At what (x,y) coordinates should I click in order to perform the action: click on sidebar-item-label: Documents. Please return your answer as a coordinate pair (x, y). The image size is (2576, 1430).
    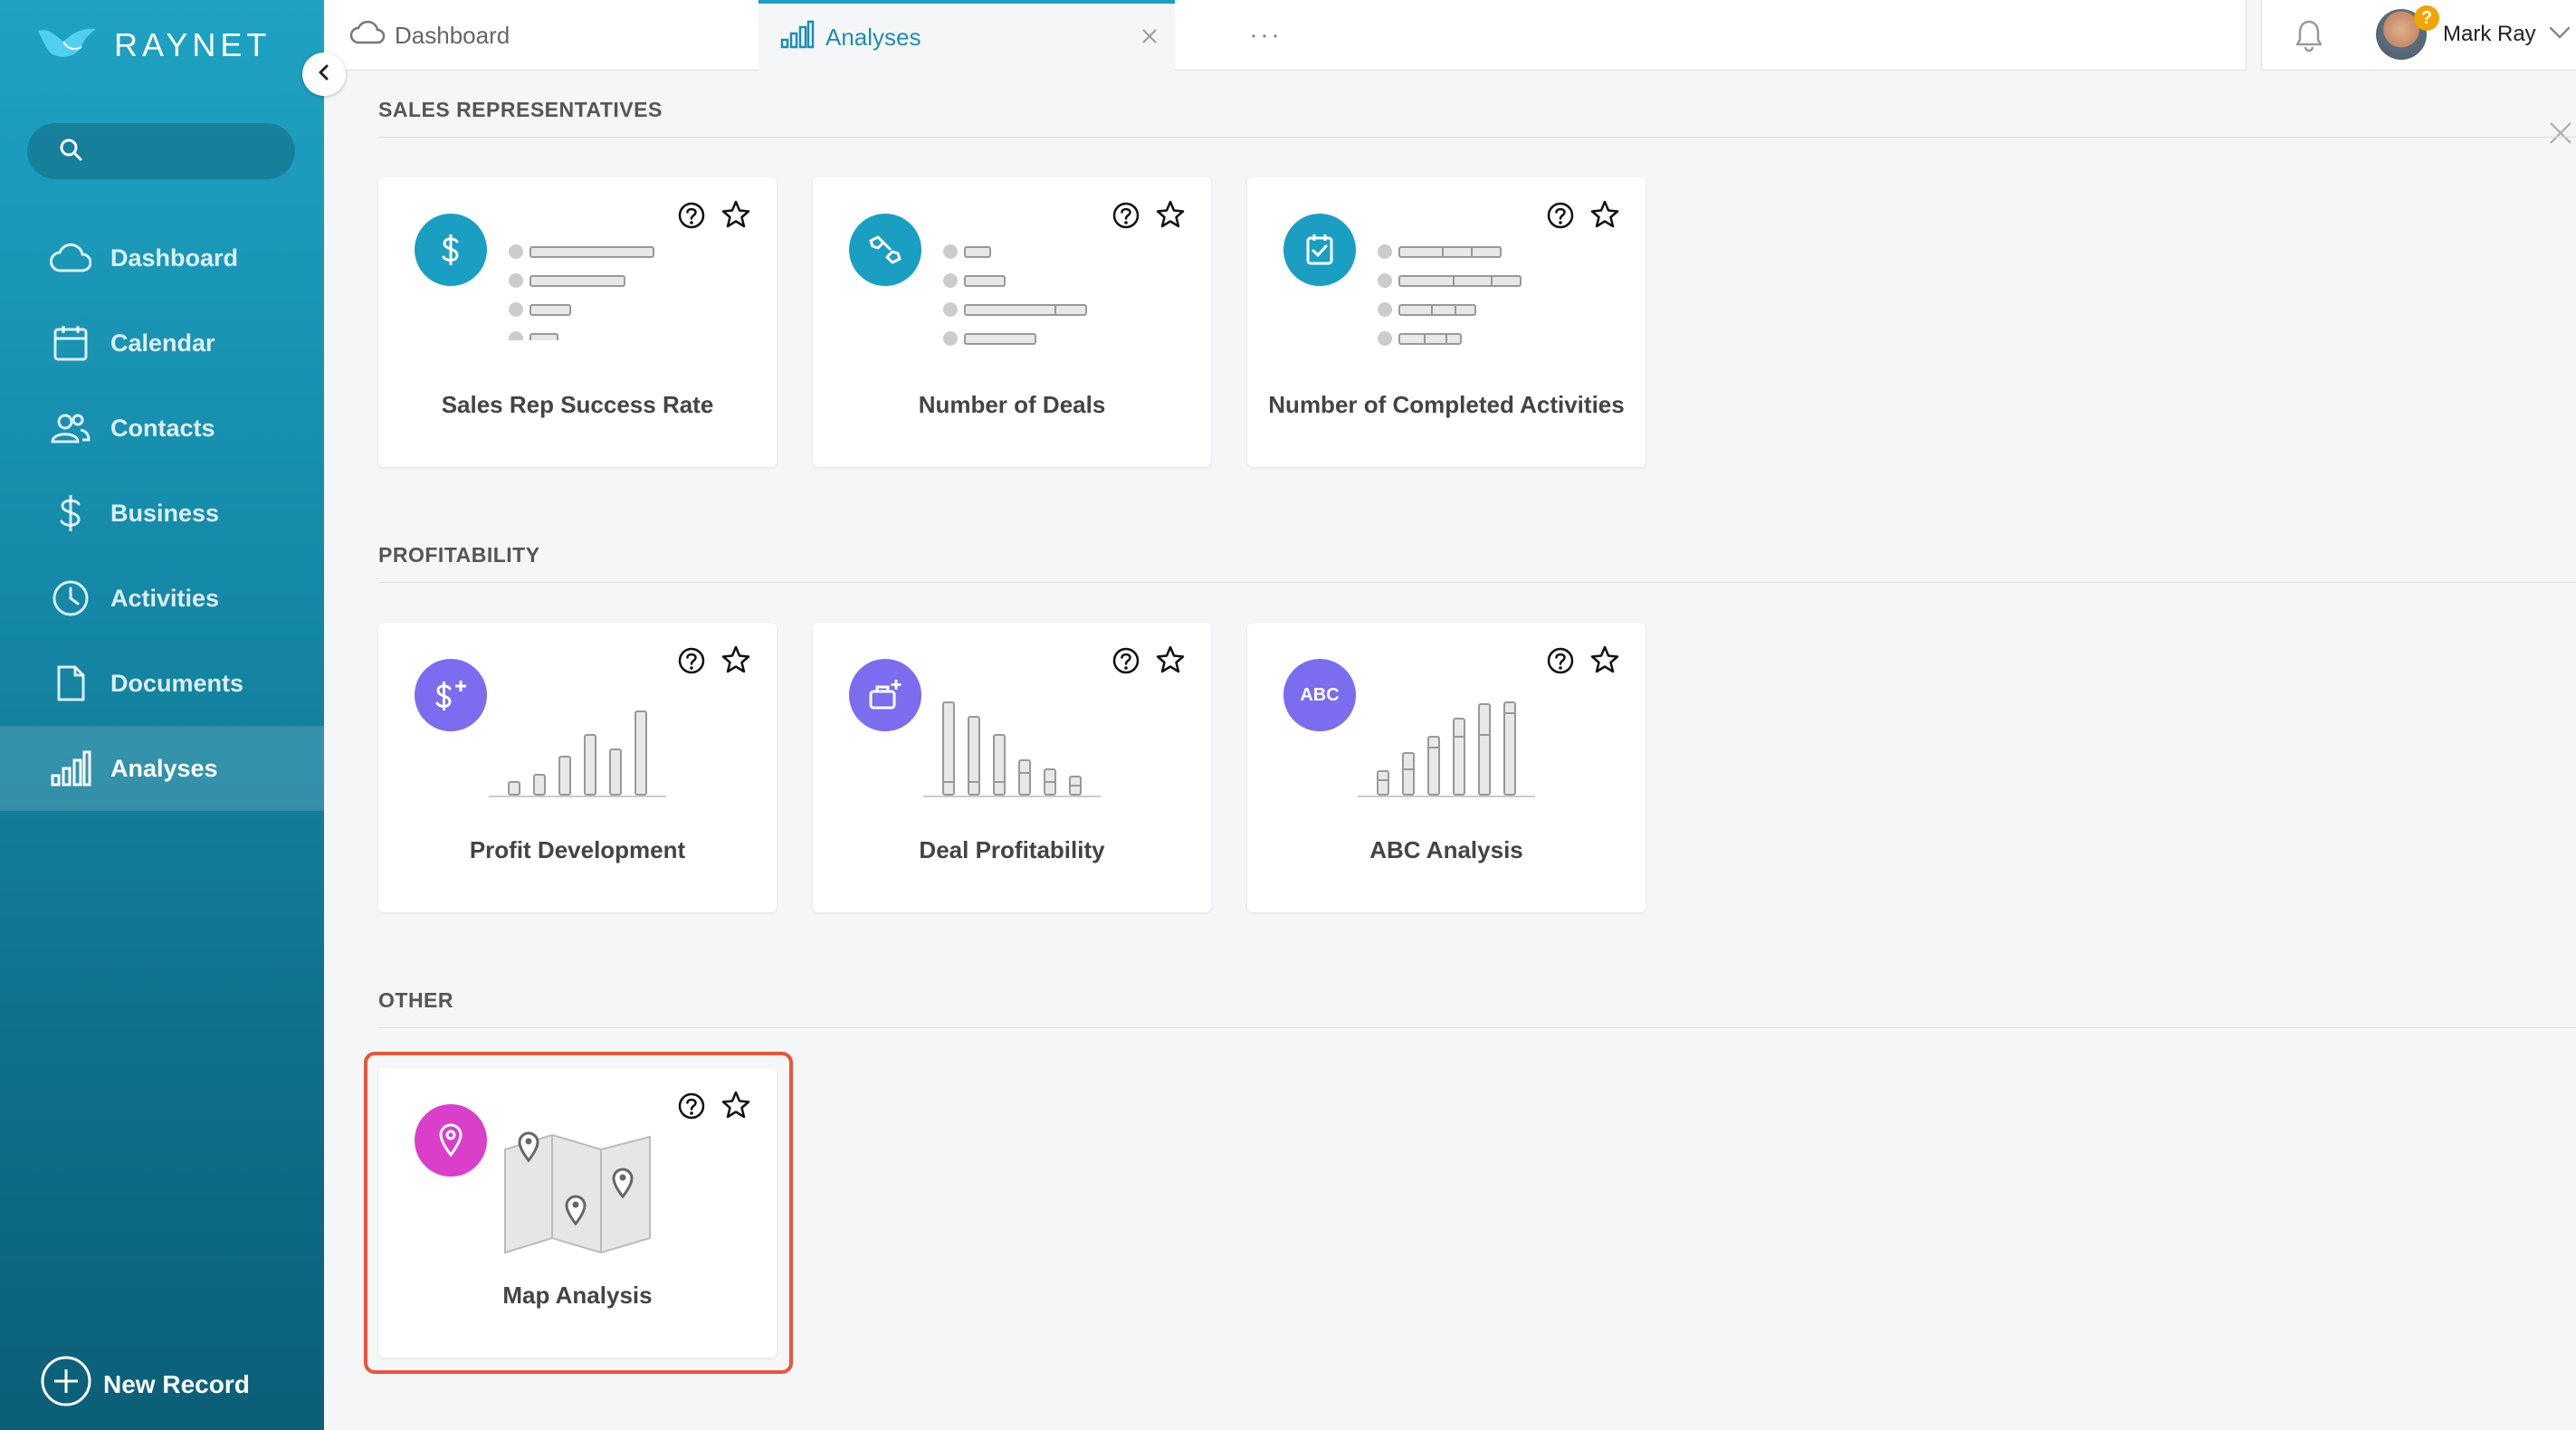
    Looking at the image, I should click on (177, 683).